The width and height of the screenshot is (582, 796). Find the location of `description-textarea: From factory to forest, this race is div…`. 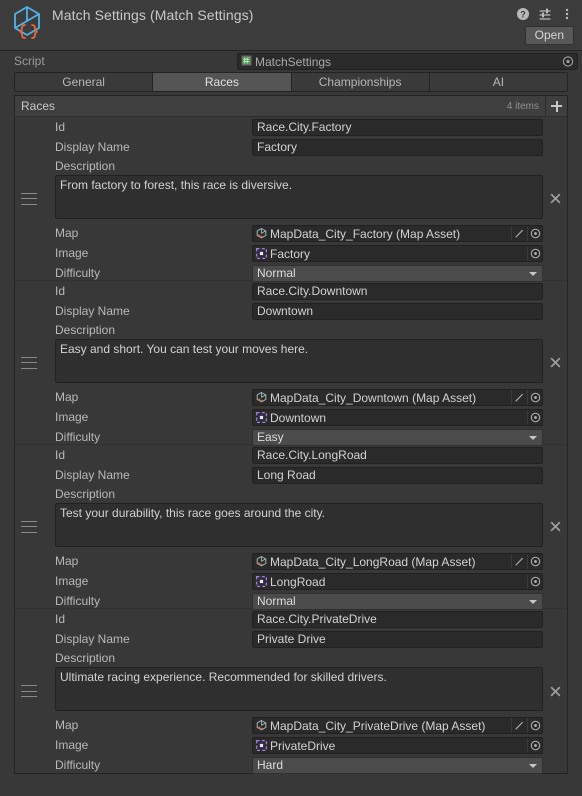

description-textarea: From factory to forest, this race is div… is located at coordinates (299, 197).